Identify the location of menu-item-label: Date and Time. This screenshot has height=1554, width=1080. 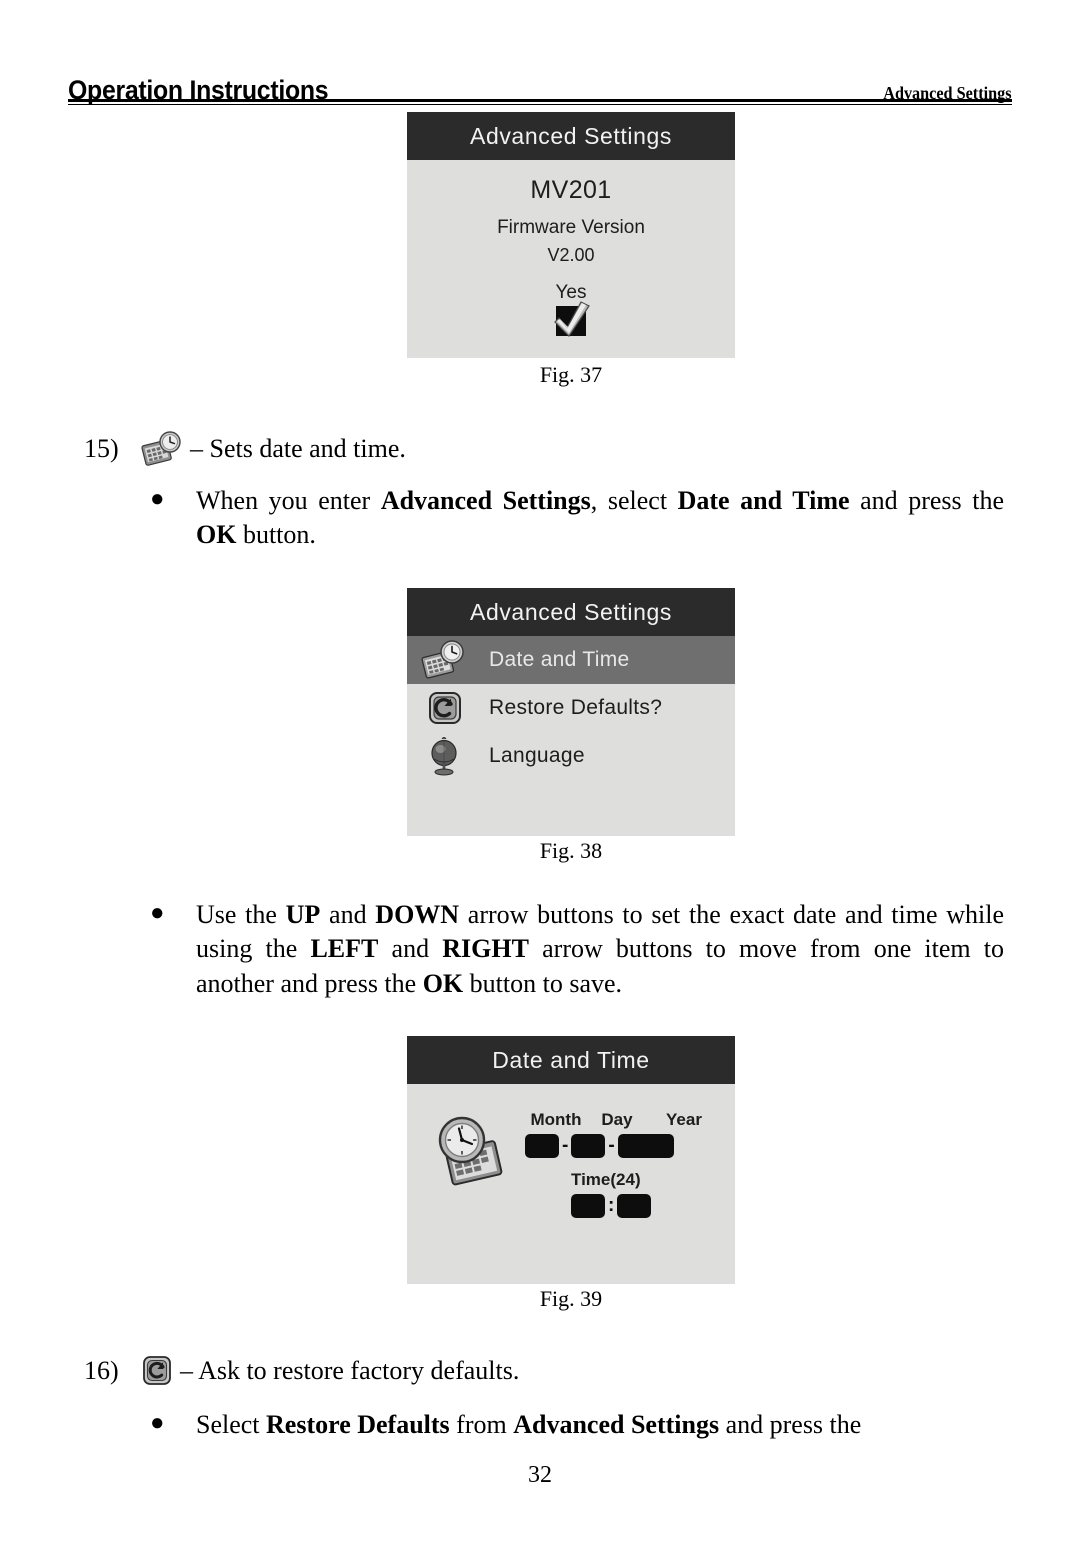
(559, 659).